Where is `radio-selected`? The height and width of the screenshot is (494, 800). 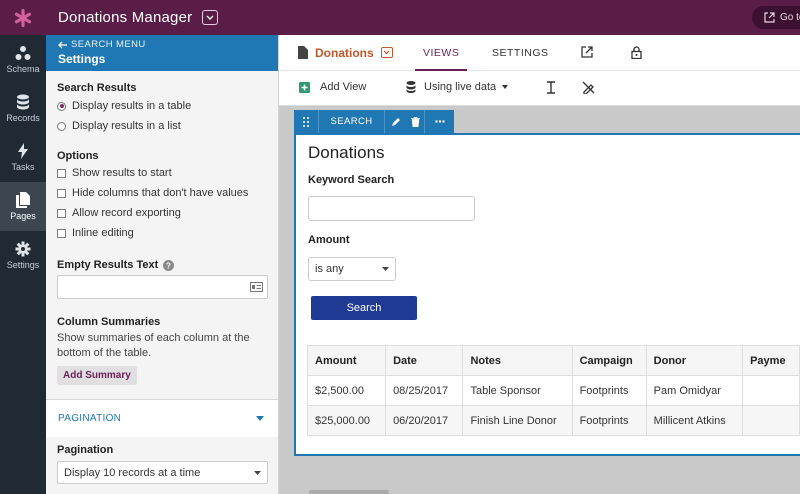
radio-selected is located at coordinates (61, 106).